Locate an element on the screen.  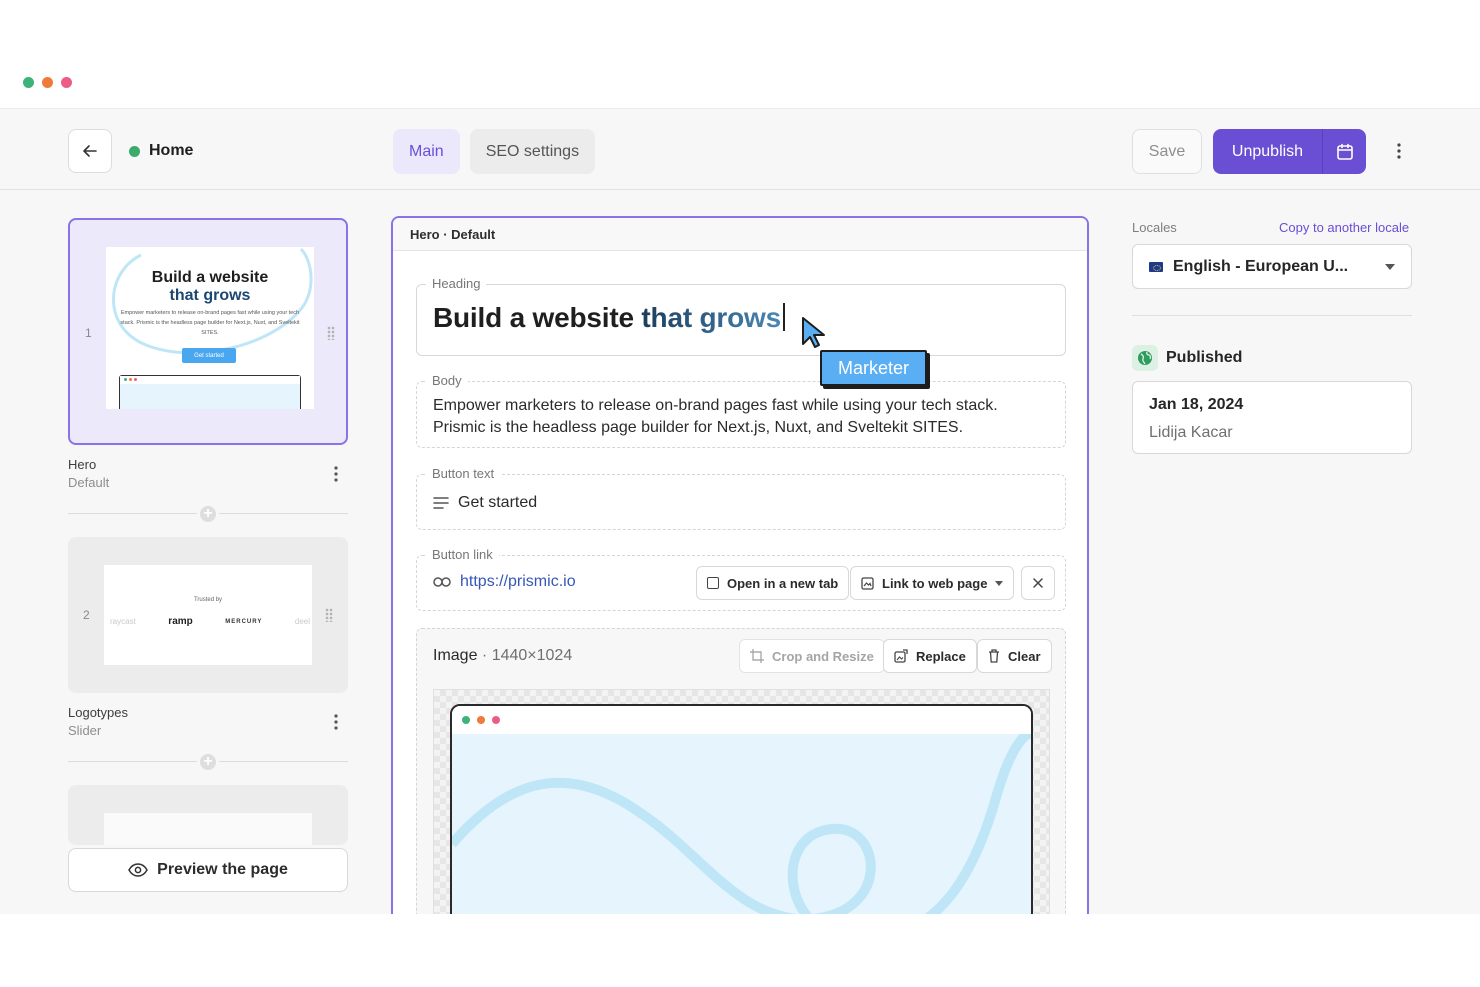
tab-seo-settings: SEO settings is located at coordinates (532, 151).